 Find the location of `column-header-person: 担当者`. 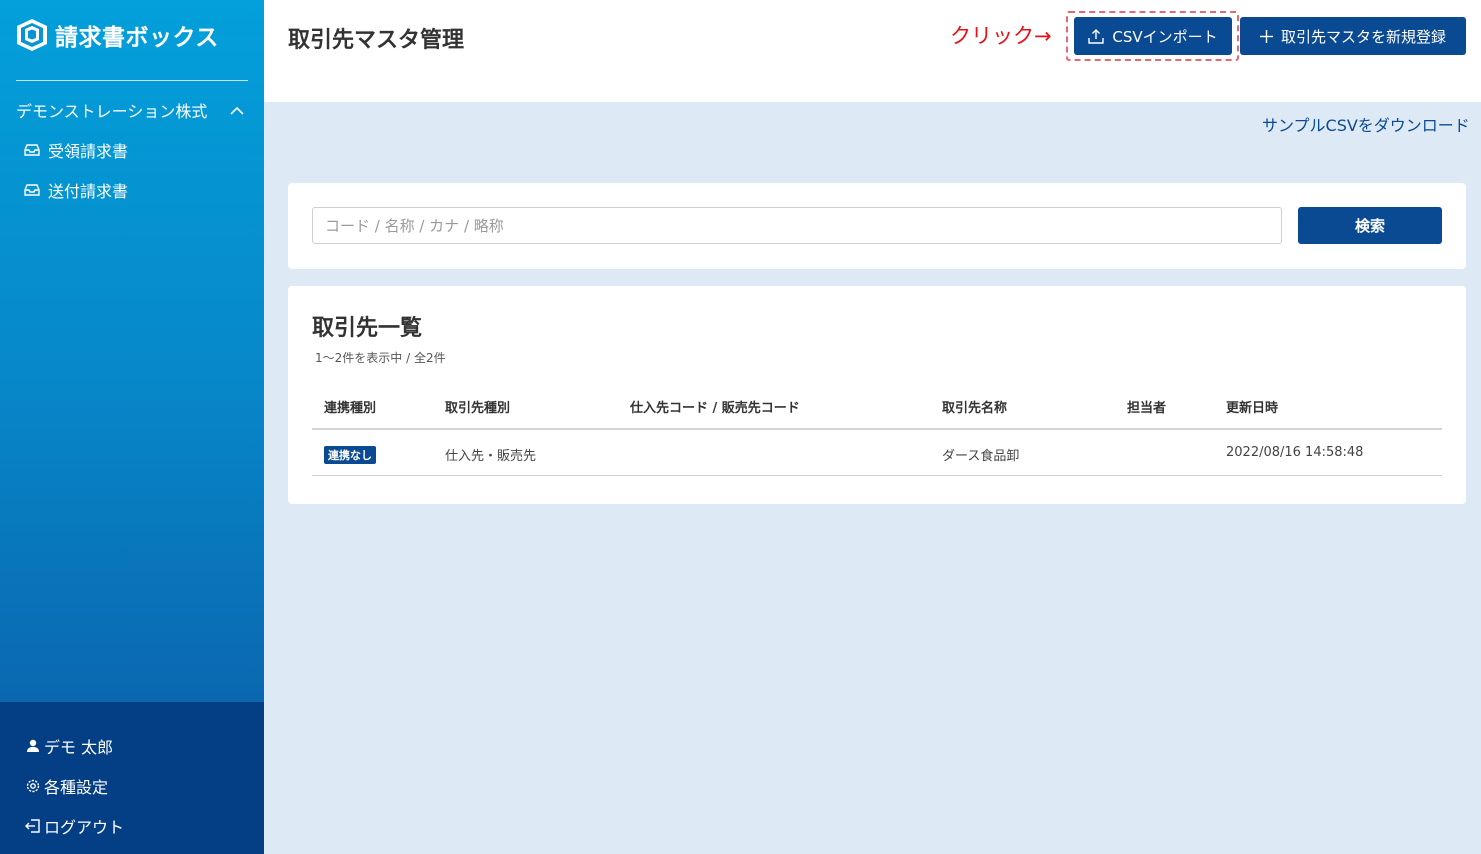

column-header-person: 担当者 is located at coordinates (1146, 406).